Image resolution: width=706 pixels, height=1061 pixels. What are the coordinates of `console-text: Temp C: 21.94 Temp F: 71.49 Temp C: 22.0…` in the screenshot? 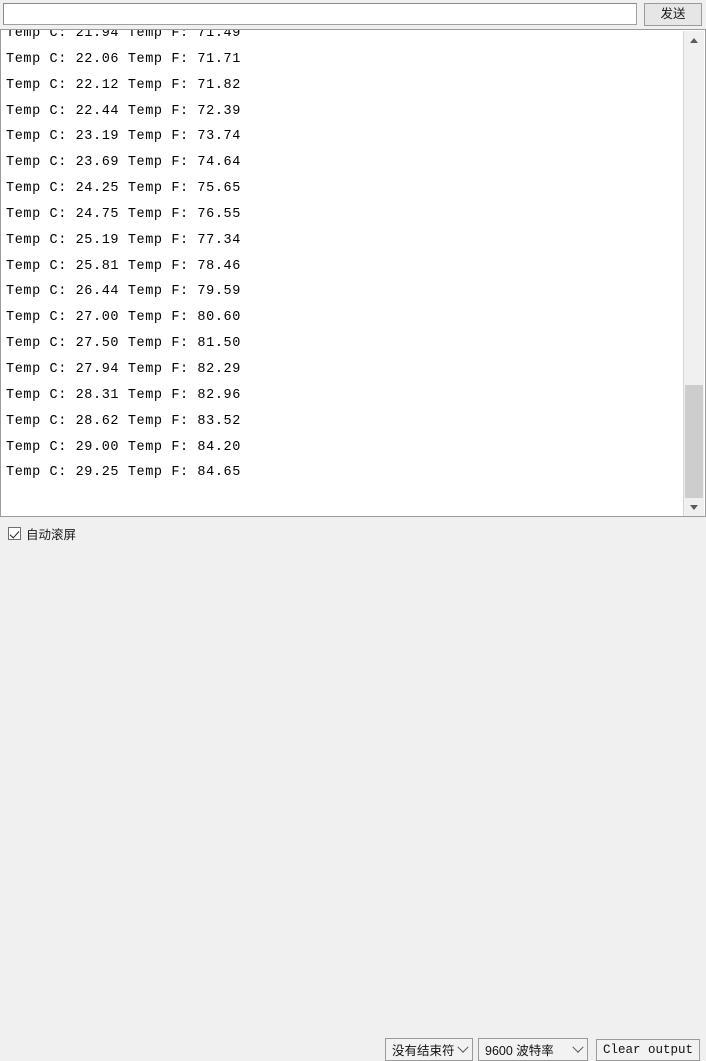 It's located at (123, 255).